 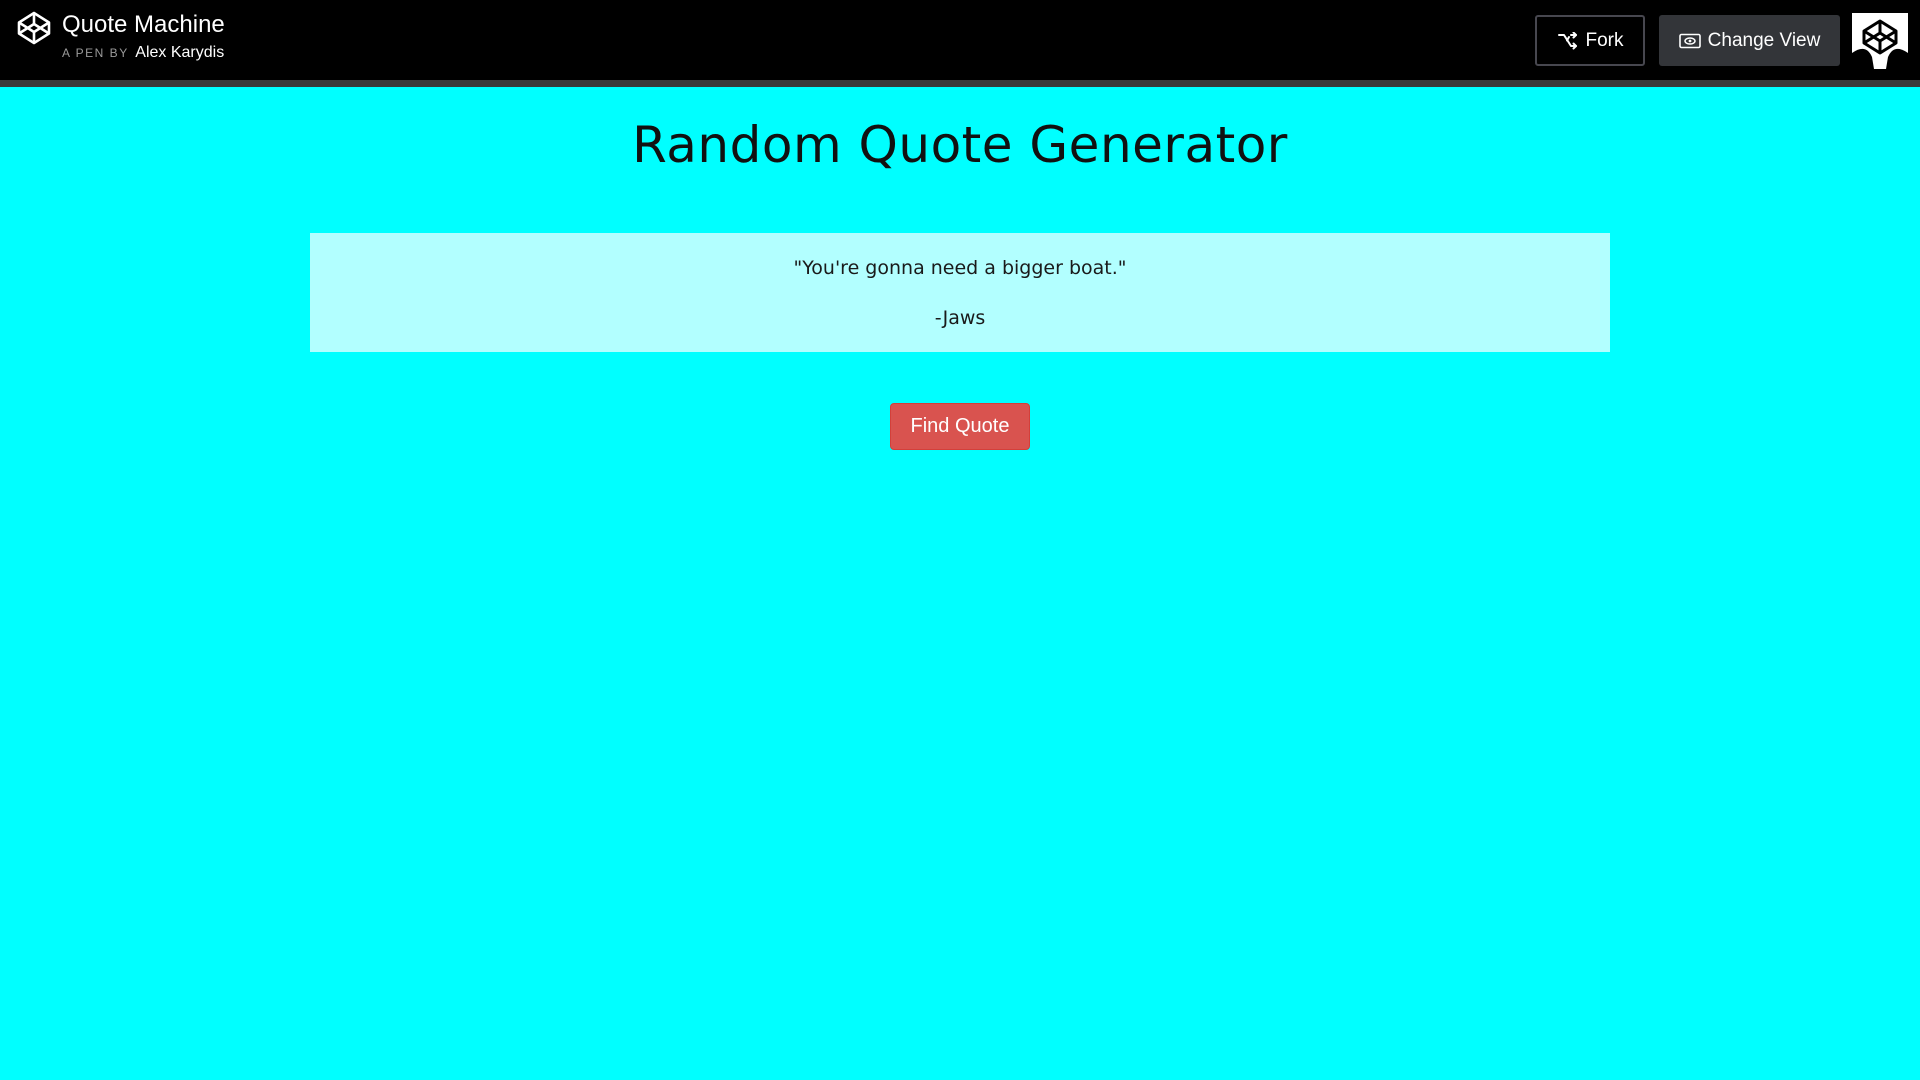 What do you see at coordinates (960, 43) in the screenshot?
I see `codepen-header: Quote Machine A PEN BY Alex Karydis Fork` at bounding box center [960, 43].